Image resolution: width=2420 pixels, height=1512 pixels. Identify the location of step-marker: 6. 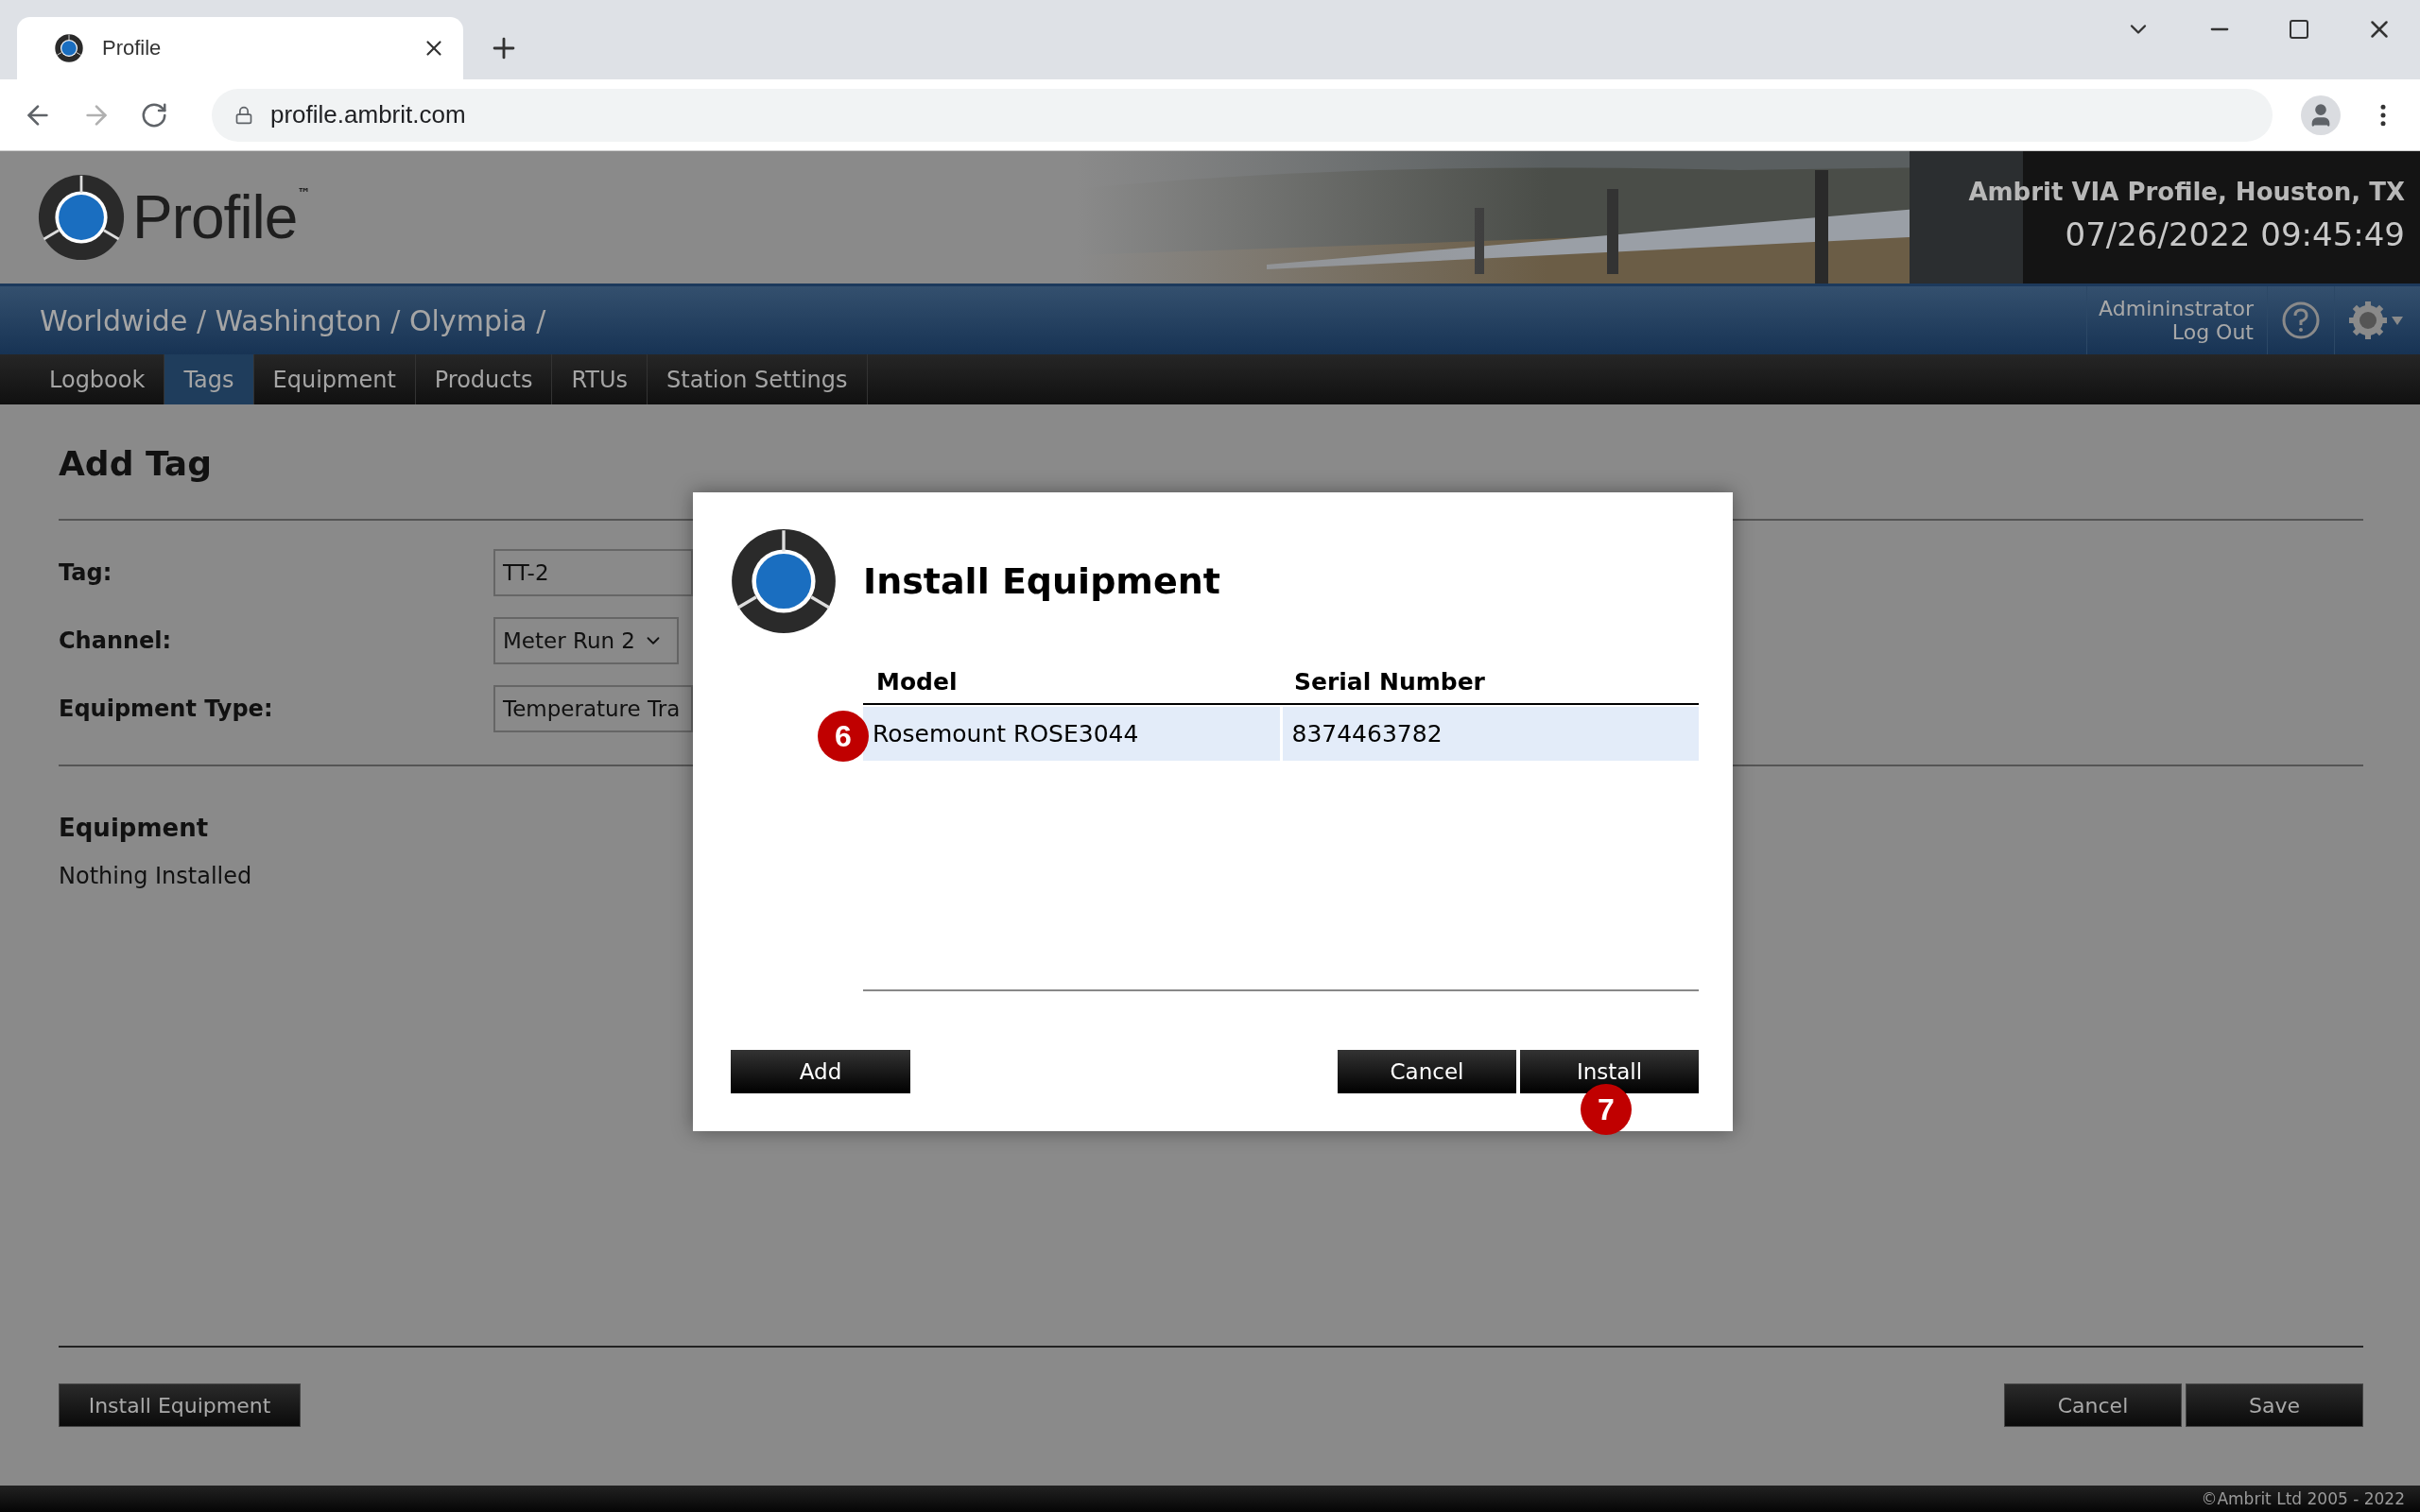
(843, 736).